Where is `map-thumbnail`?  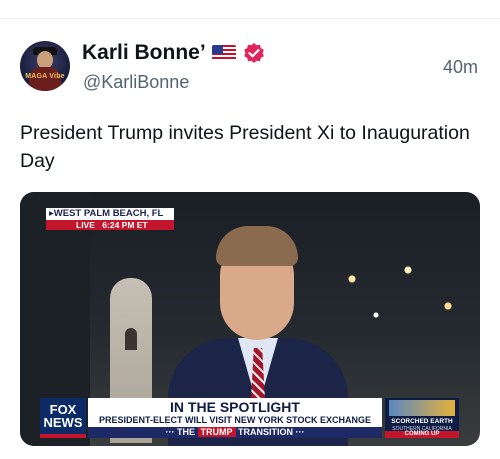
map-thumbnail is located at coordinates (422, 408).